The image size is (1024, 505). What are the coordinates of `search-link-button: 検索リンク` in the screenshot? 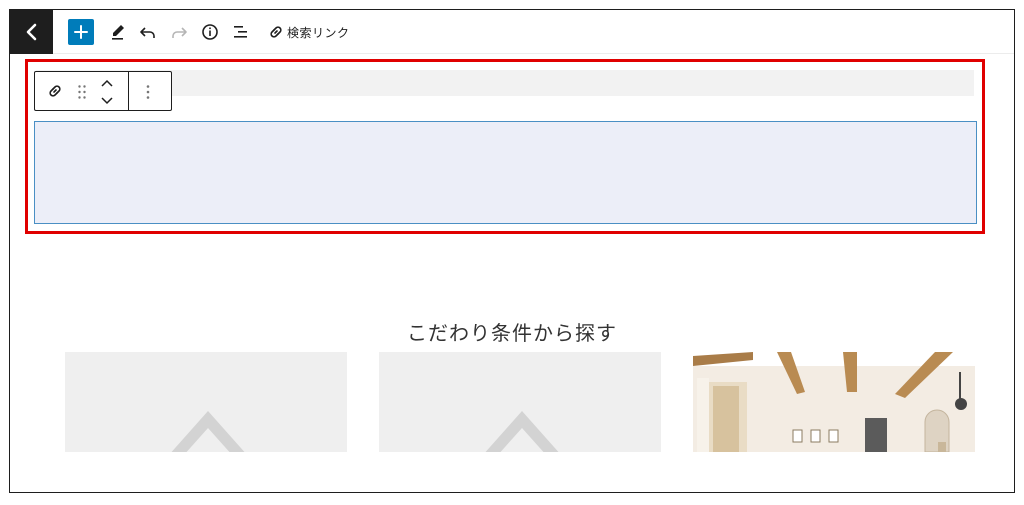 It's located at (309, 32).